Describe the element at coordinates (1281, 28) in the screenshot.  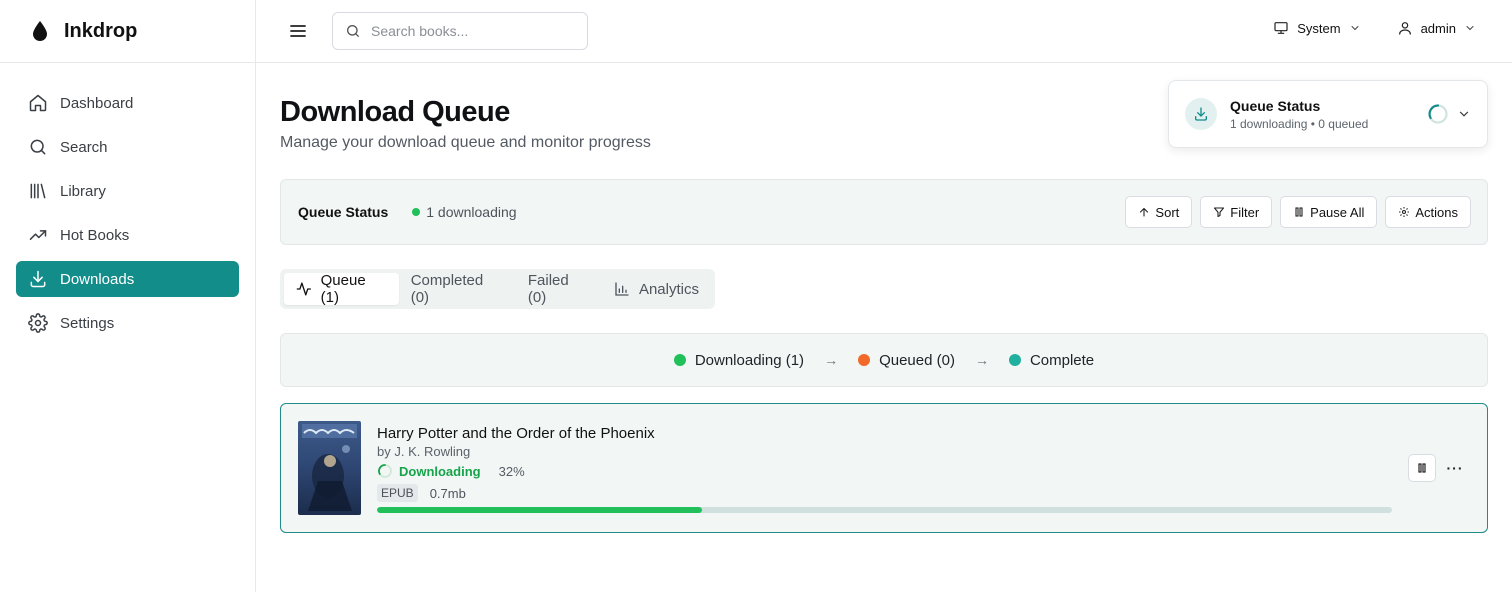
I see `monitor-icon` at that location.